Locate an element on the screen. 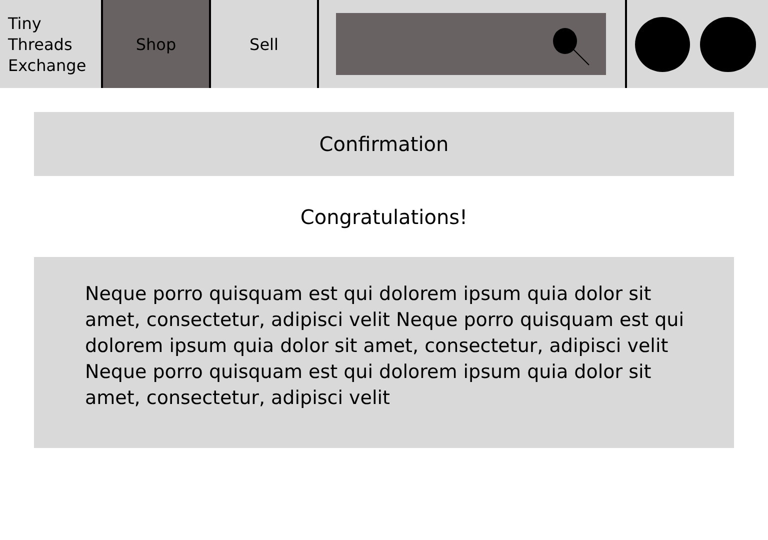 The image size is (768, 540). search-field is located at coordinates (471, 44).